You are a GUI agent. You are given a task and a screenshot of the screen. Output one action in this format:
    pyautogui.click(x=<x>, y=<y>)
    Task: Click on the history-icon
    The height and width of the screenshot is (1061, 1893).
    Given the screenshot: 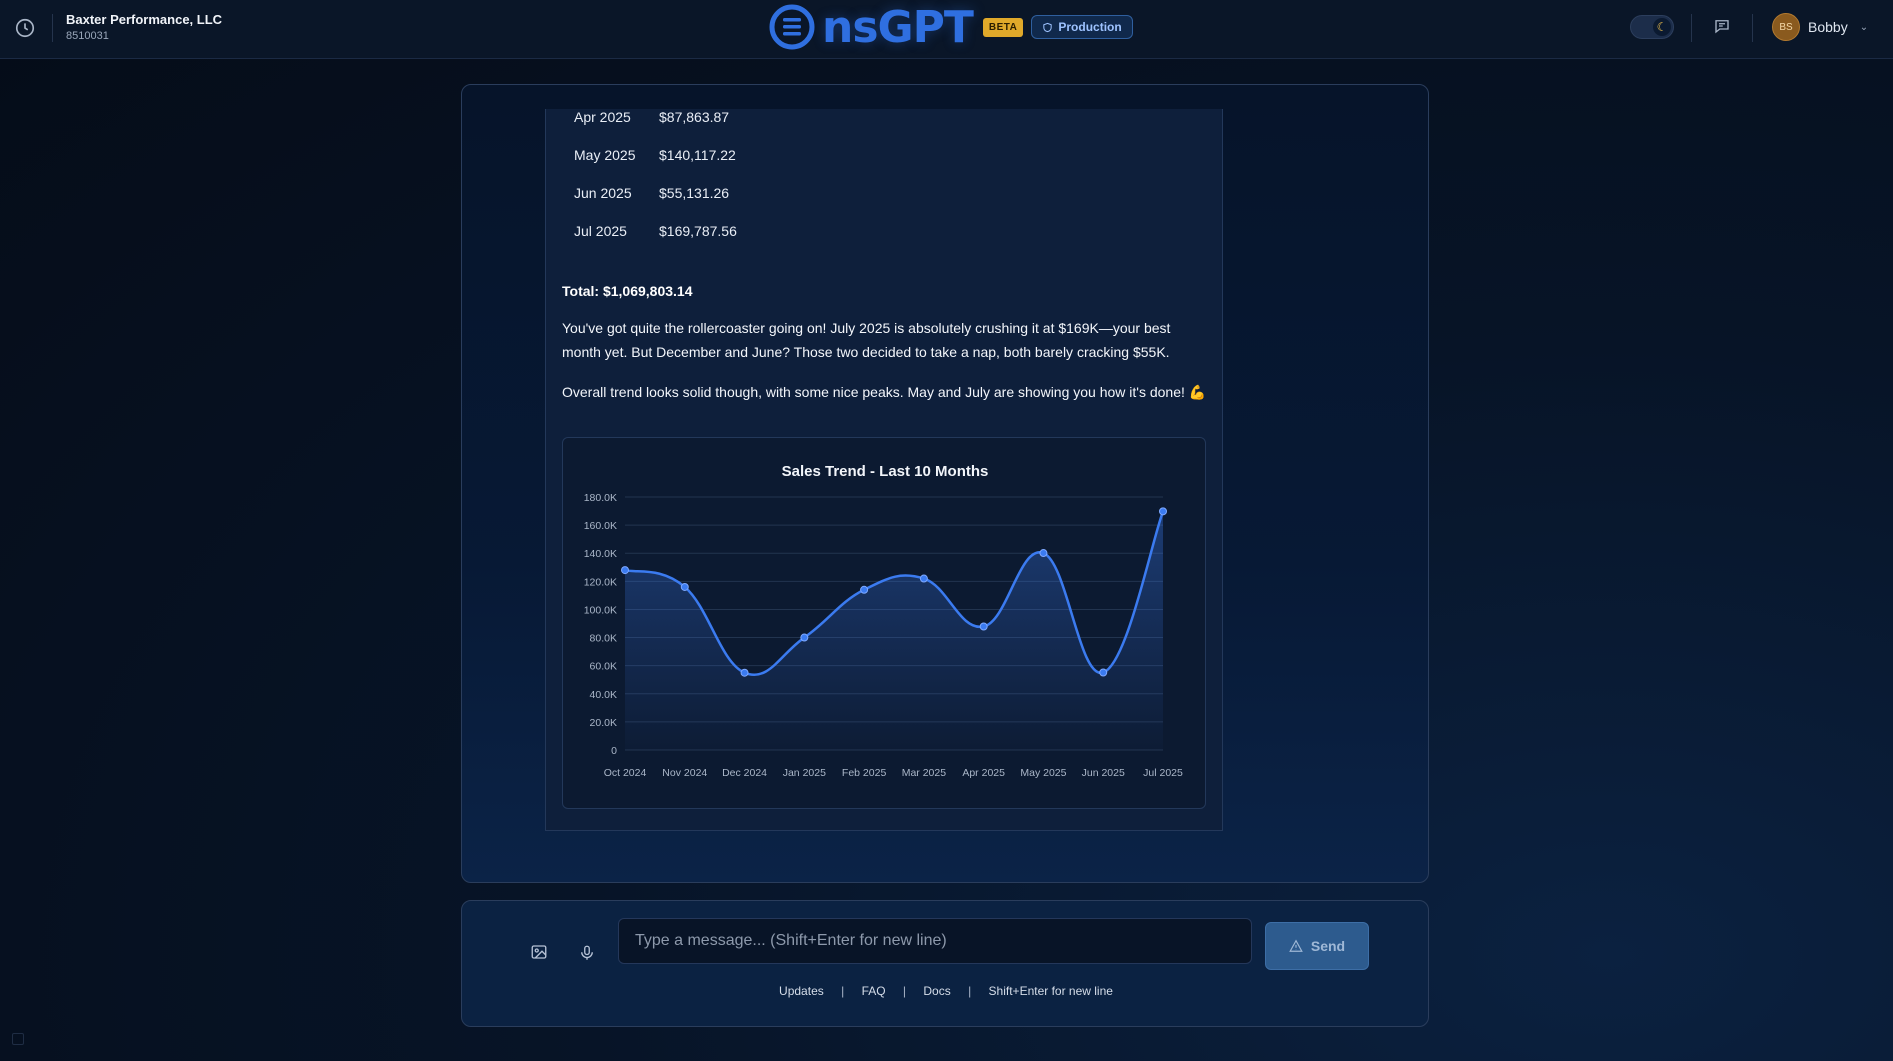 What is the action you would take?
    pyautogui.click(x=25, y=28)
    